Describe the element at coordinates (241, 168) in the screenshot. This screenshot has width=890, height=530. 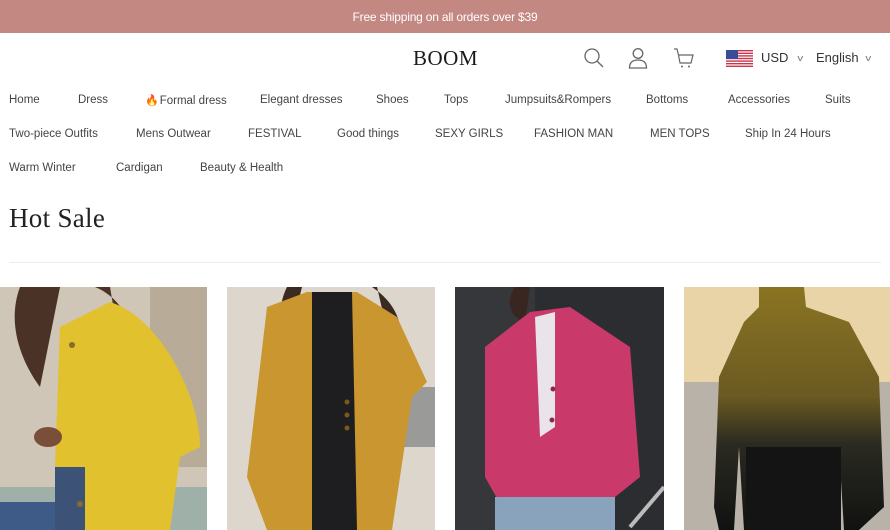
I see `nav-item-beauty-health: Beauty & Health` at that location.